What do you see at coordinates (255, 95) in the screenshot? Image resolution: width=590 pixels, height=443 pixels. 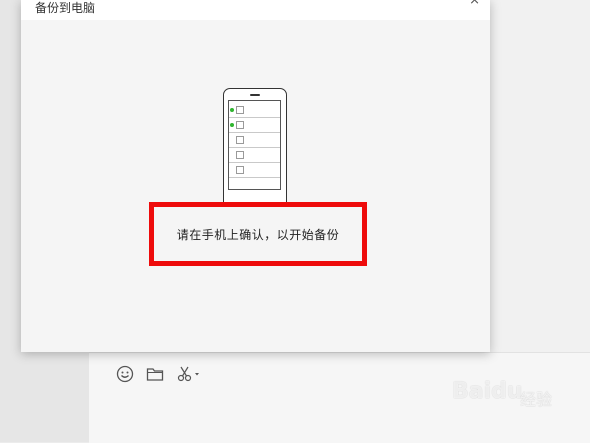 I see `phone-speaker` at bounding box center [255, 95].